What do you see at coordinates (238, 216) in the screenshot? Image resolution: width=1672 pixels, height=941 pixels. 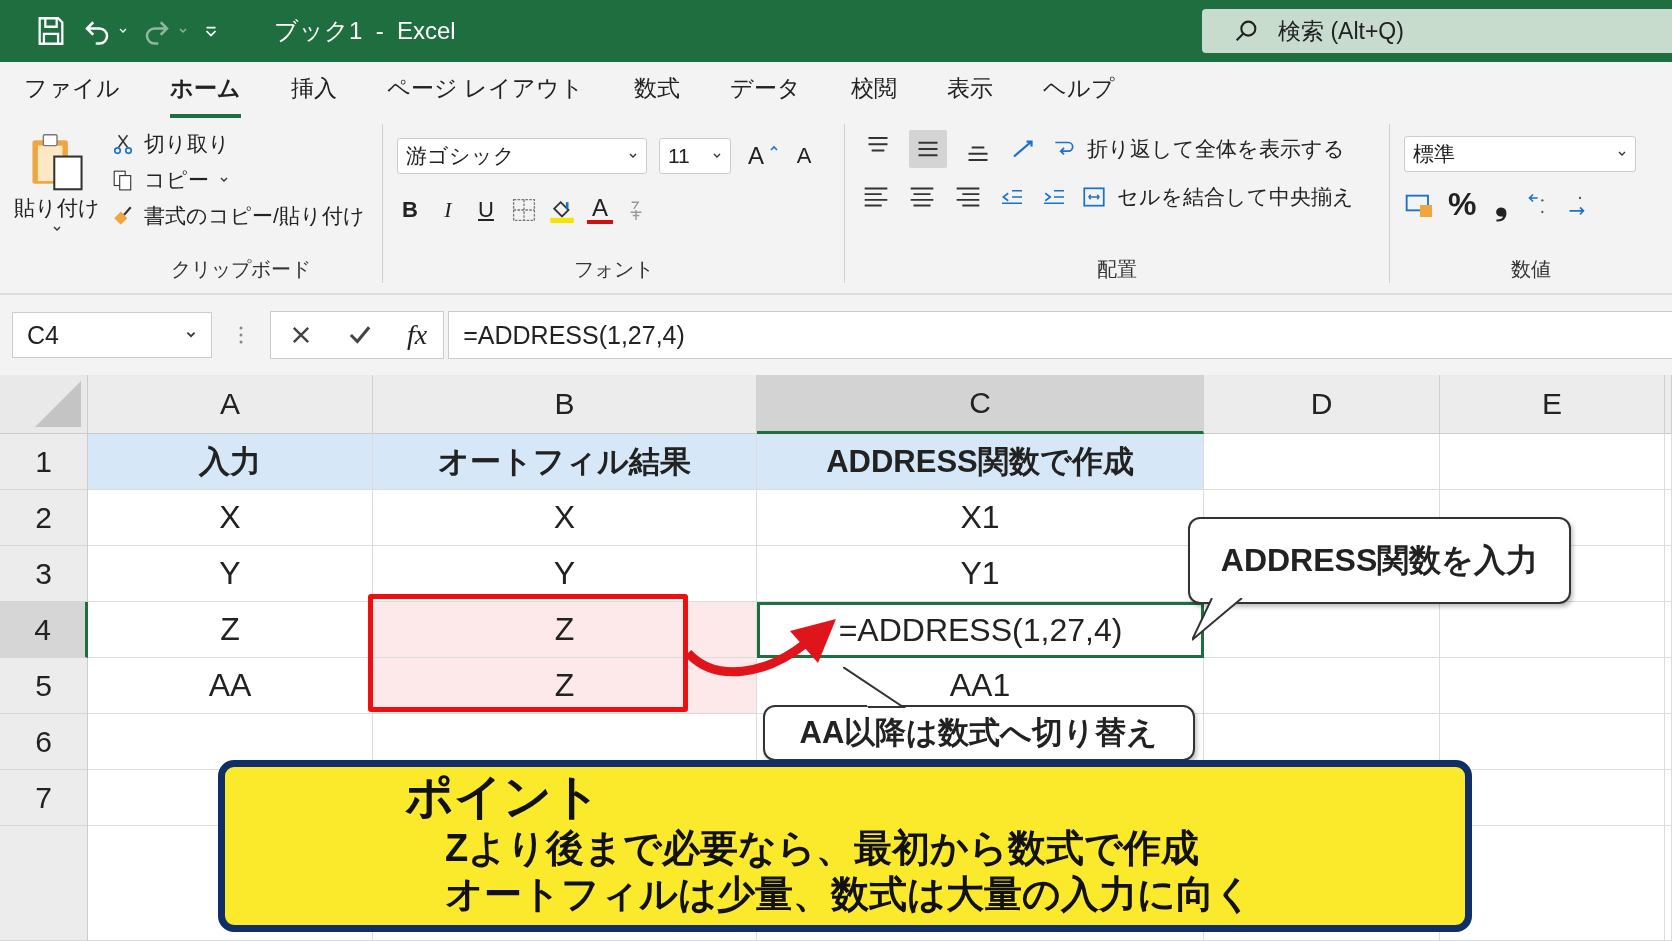 I see `format-painter-button: 書式のコピー/貼り付け` at bounding box center [238, 216].